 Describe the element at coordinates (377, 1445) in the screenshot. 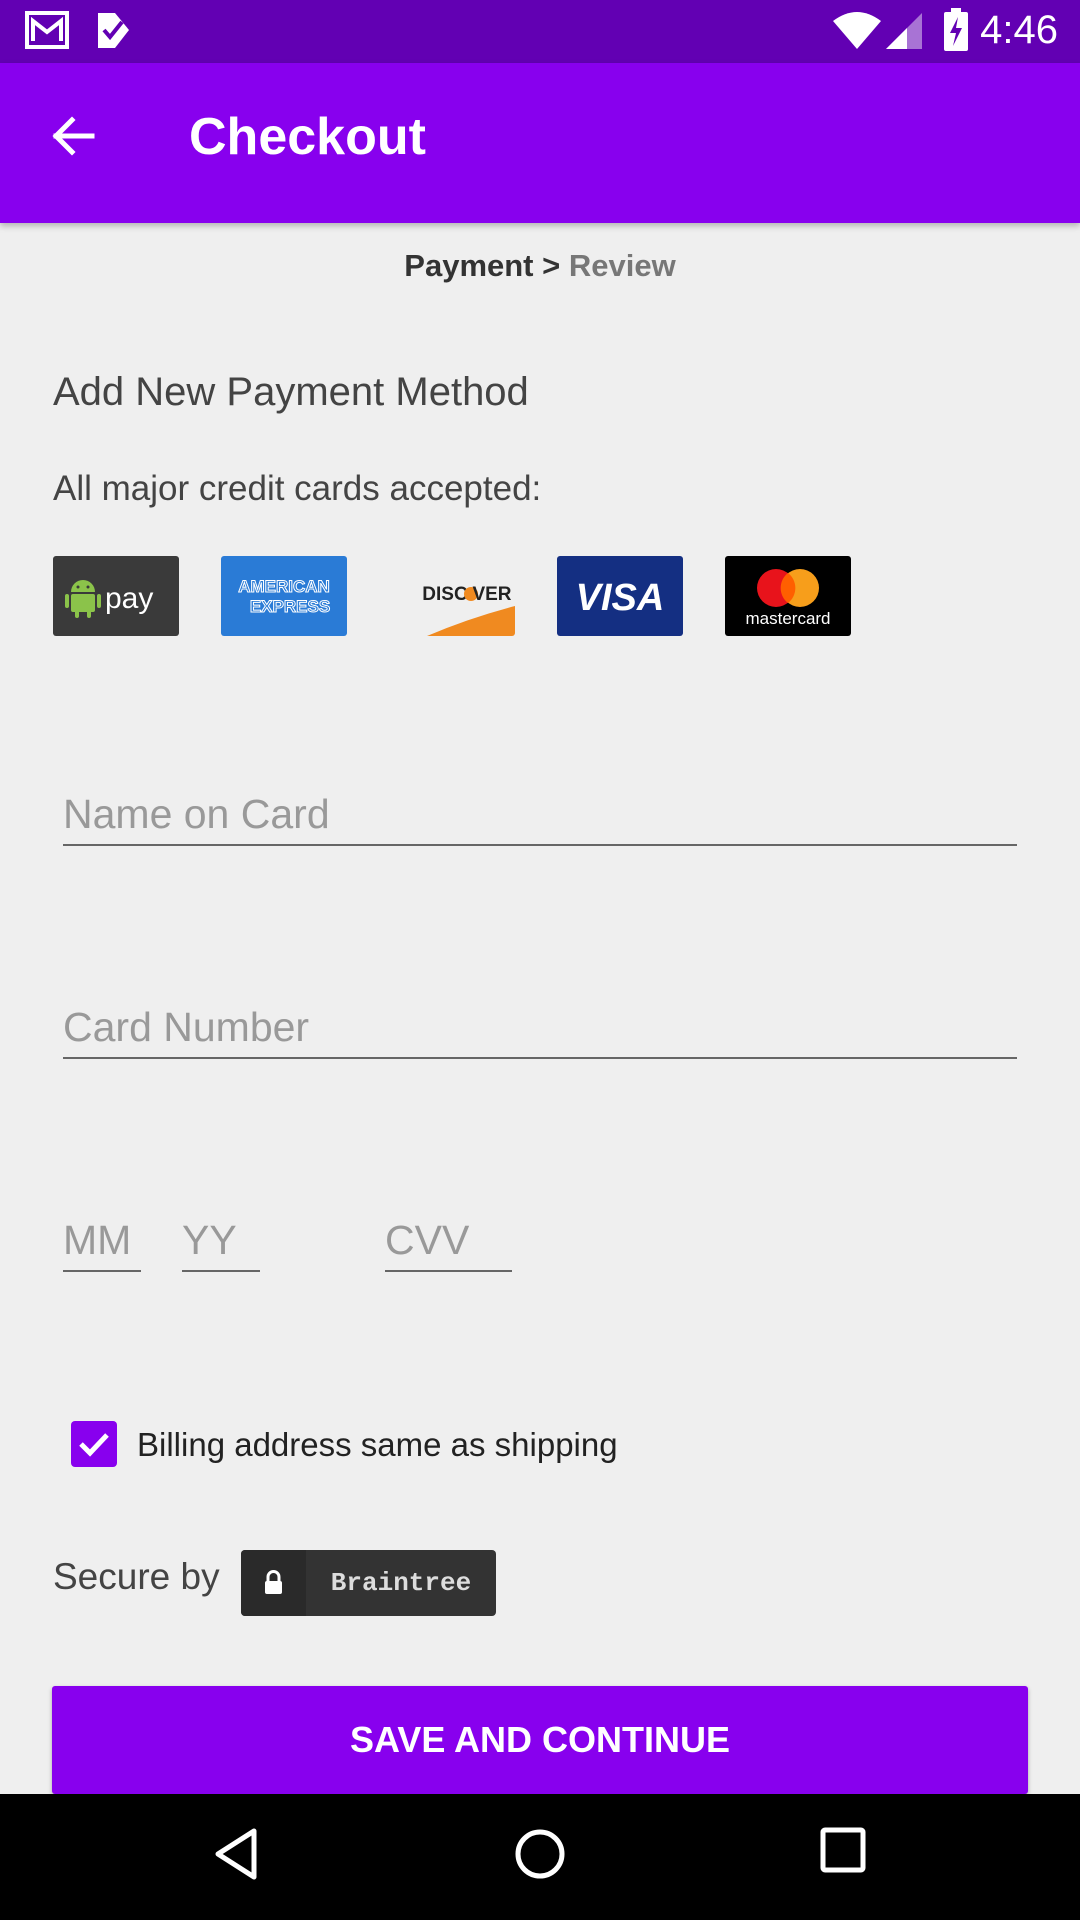

I see `billing-same-label: Billing address same as shipping` at that location.